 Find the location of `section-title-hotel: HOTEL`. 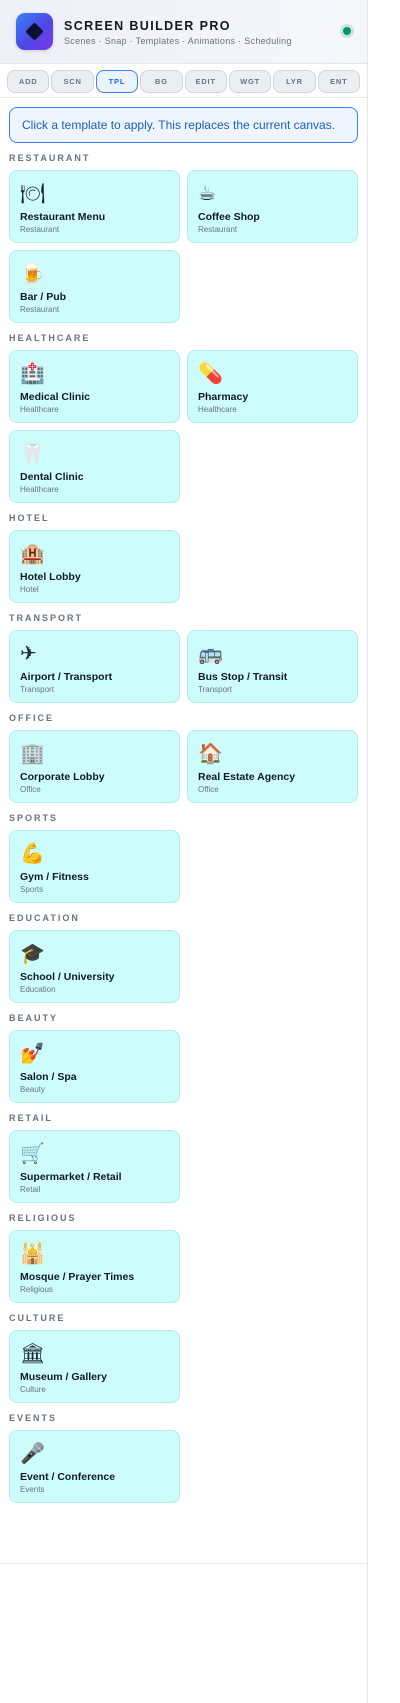

section-title-hotel: HOTEL is located at coordinates (29, 518).